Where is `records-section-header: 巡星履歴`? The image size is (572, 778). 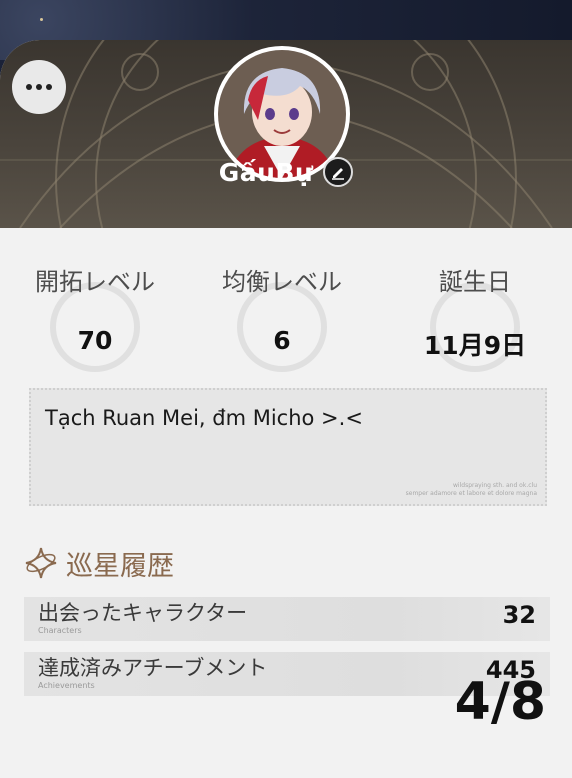
records-section-header: 巡星履歴 is located at coordinates (99, 563).